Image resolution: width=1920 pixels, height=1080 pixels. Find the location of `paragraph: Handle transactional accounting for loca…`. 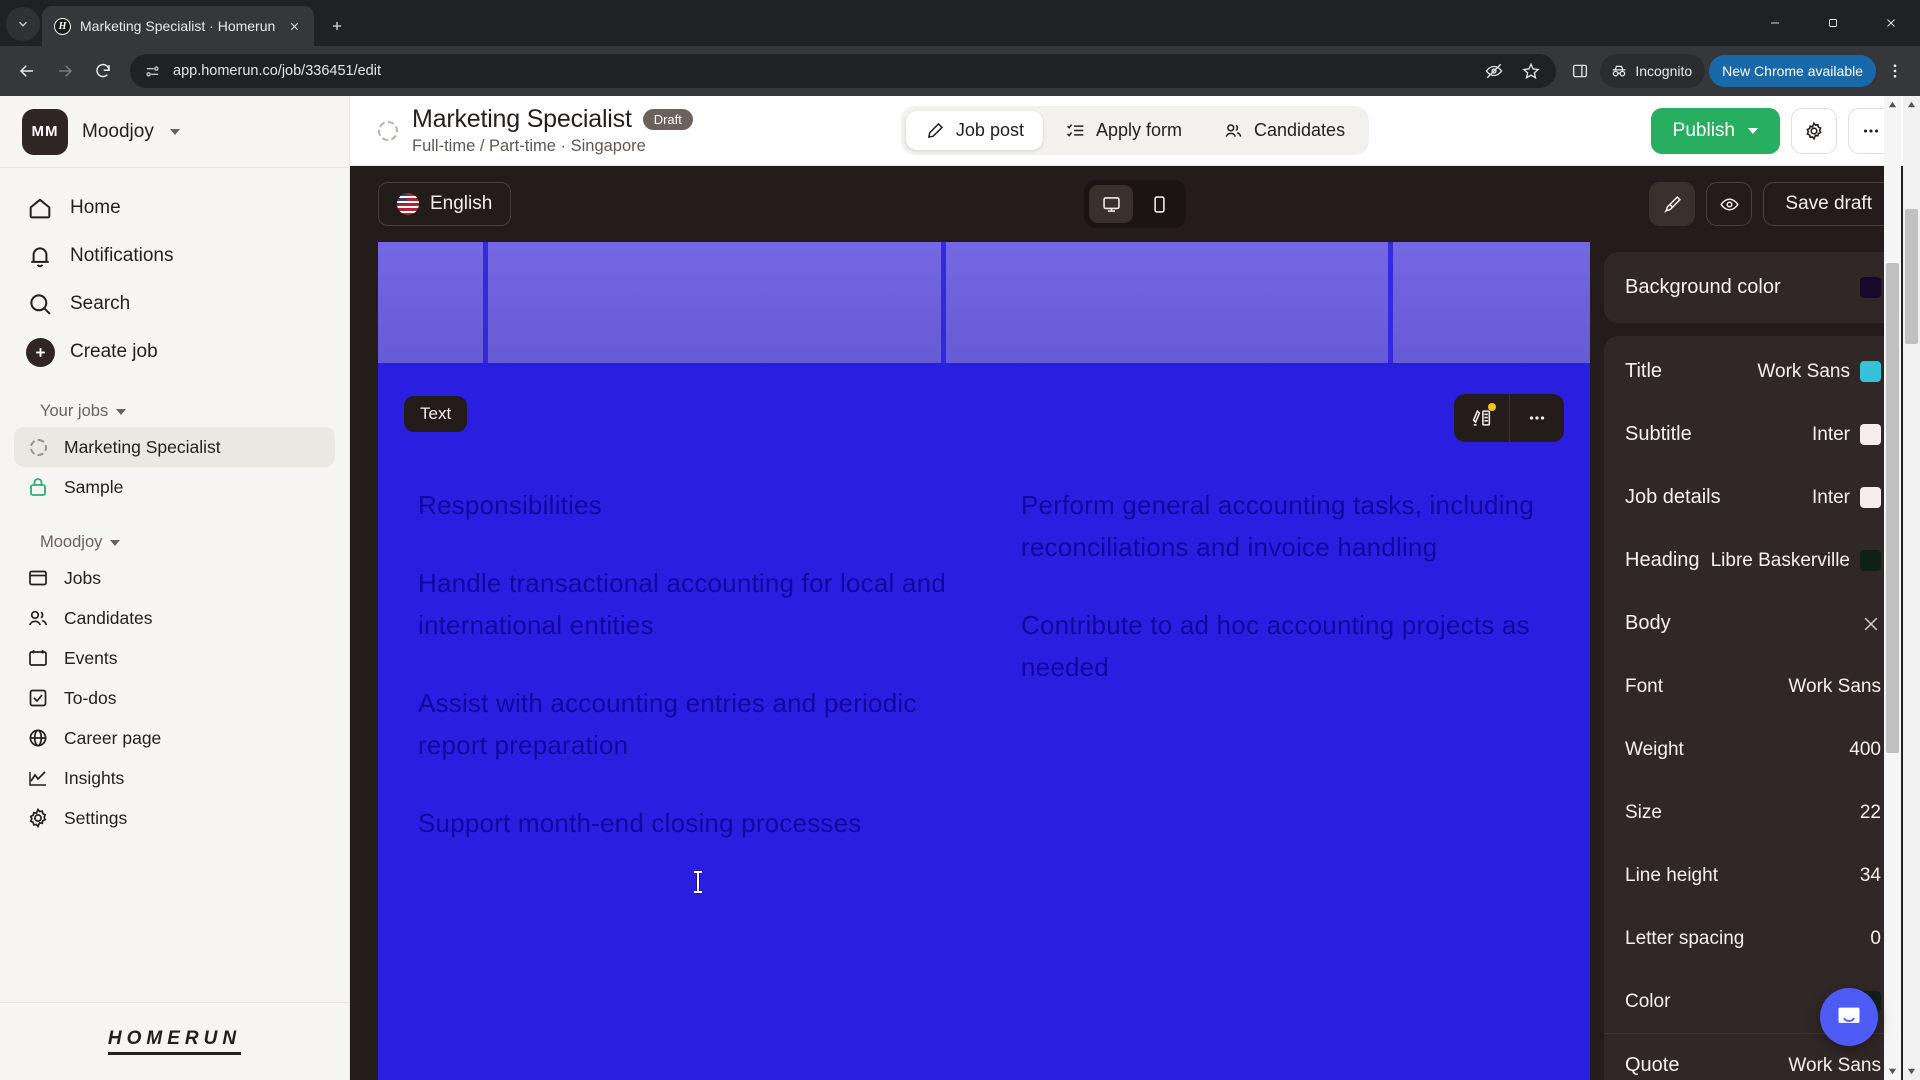

paragraph: Handle transactional accounting for loca… is located at coordinates (682, 604).